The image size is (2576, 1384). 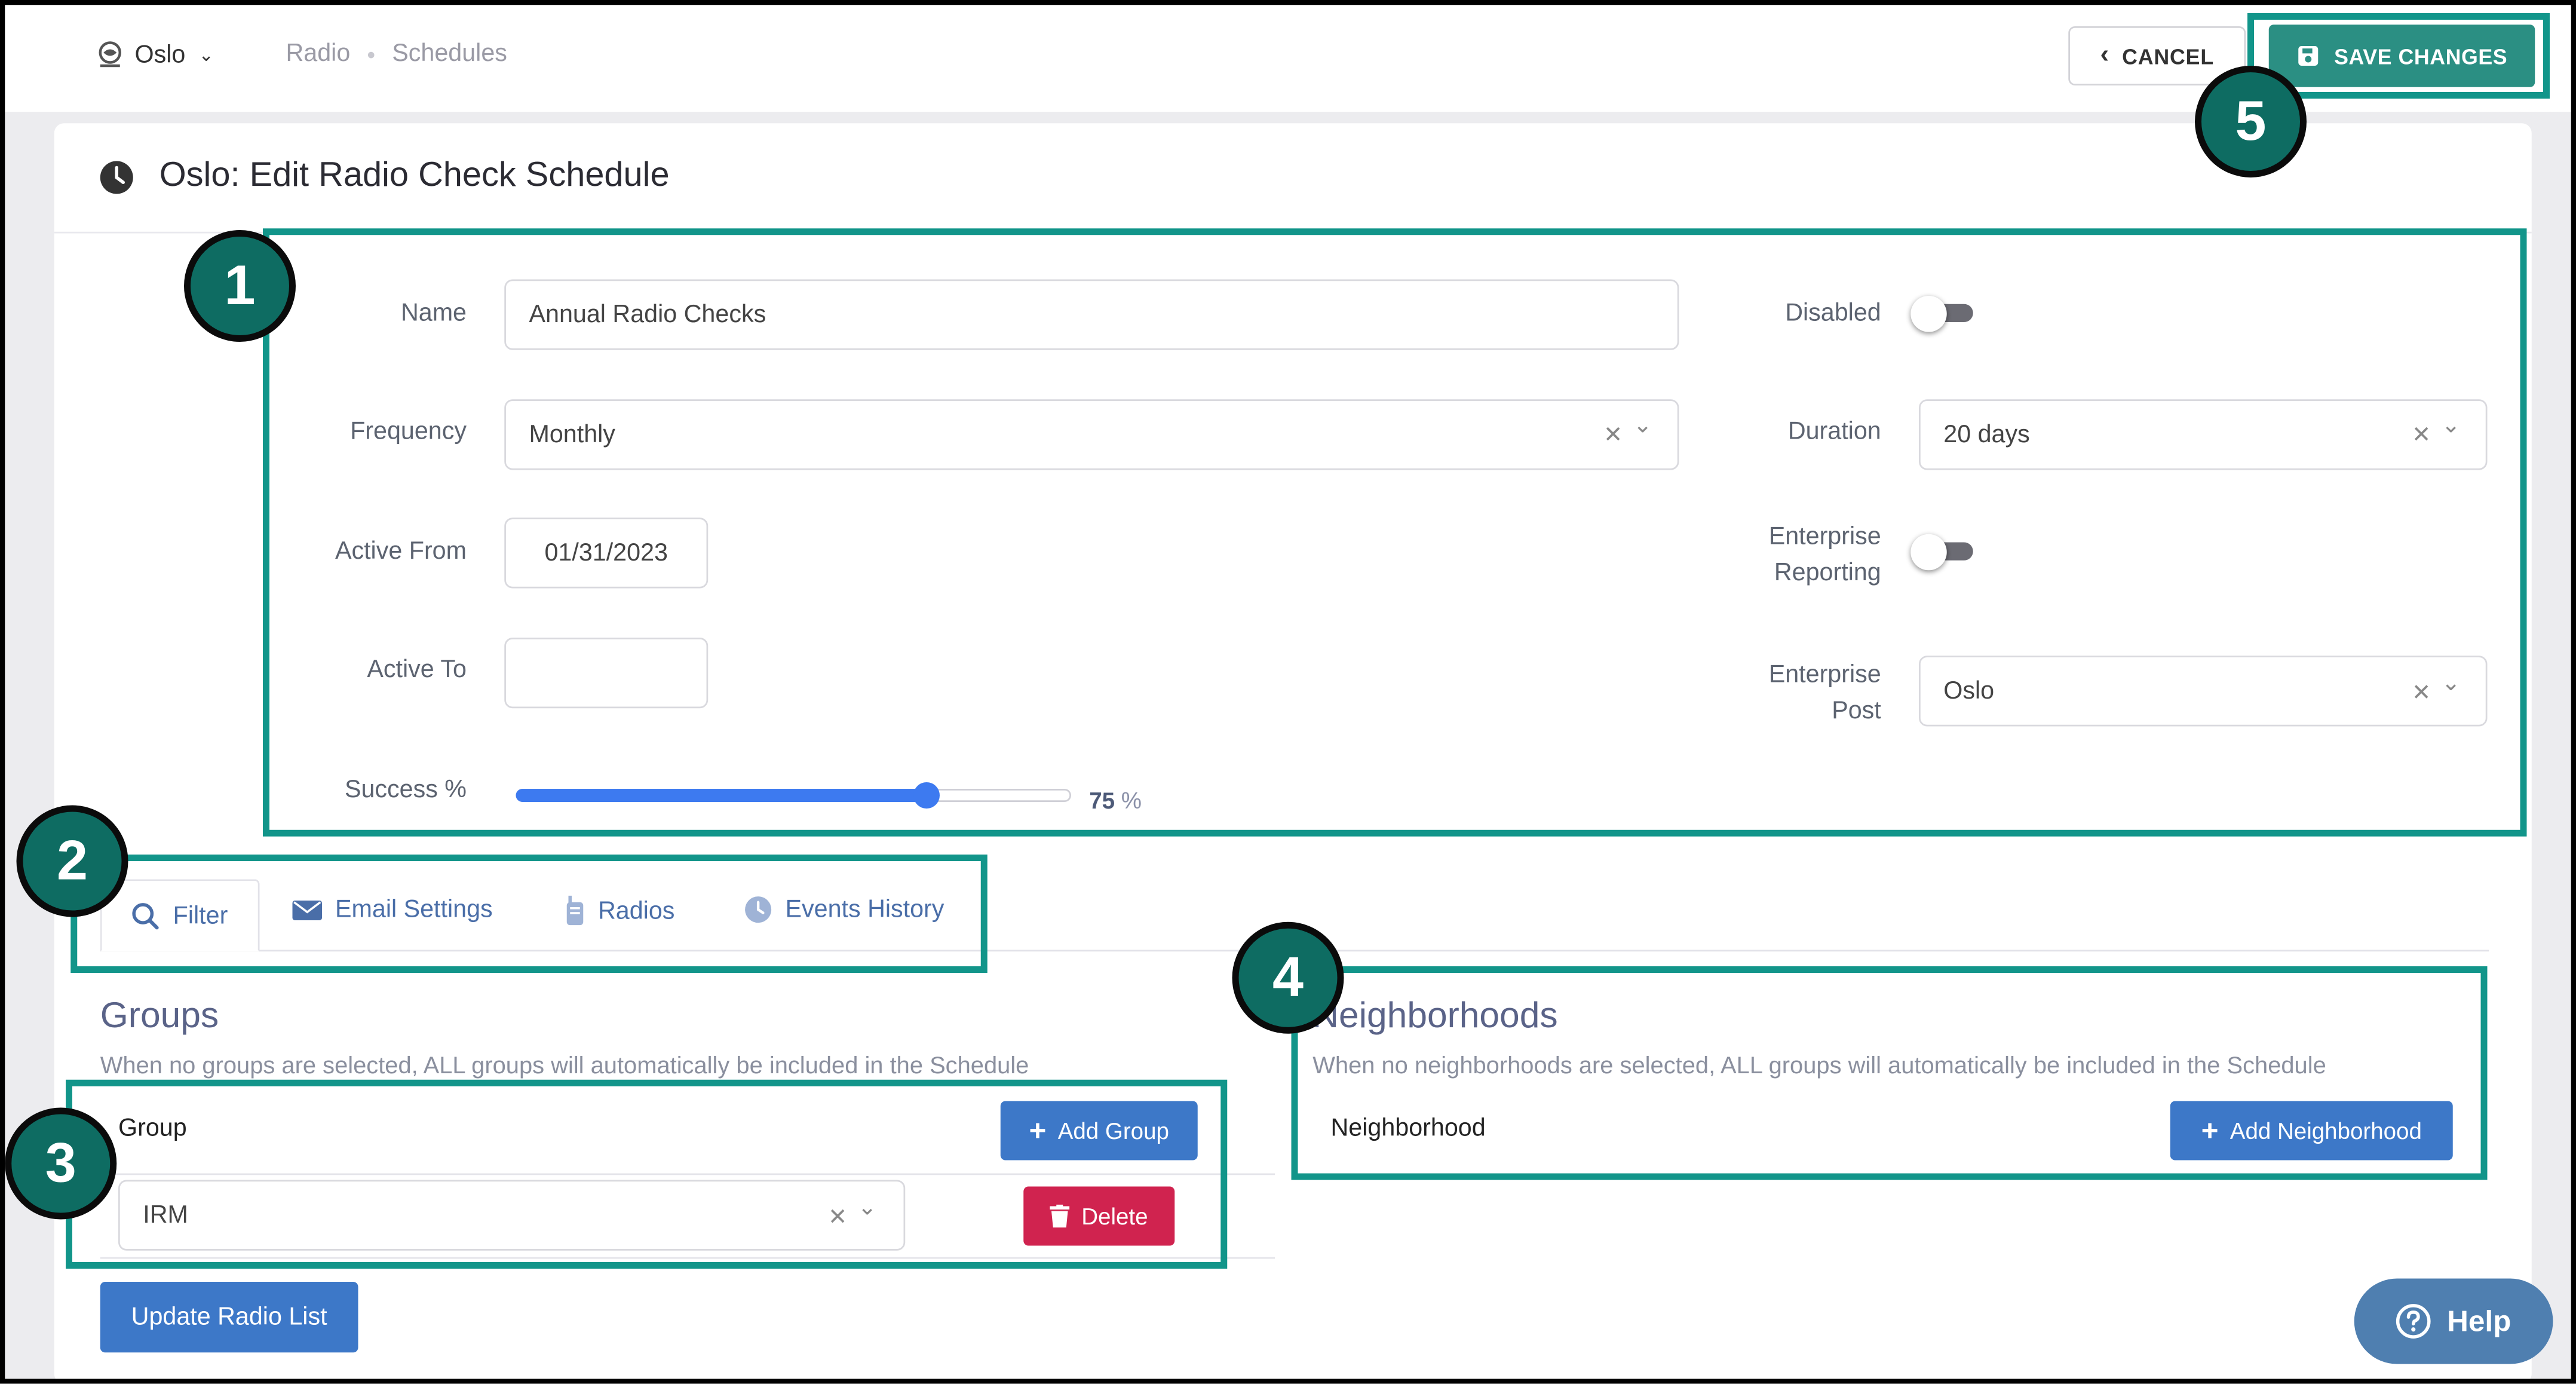 What do you see at coordinates (160, 54) in the screenshot?
I see `location-label: Oslo` at bounding box center [160, 54].